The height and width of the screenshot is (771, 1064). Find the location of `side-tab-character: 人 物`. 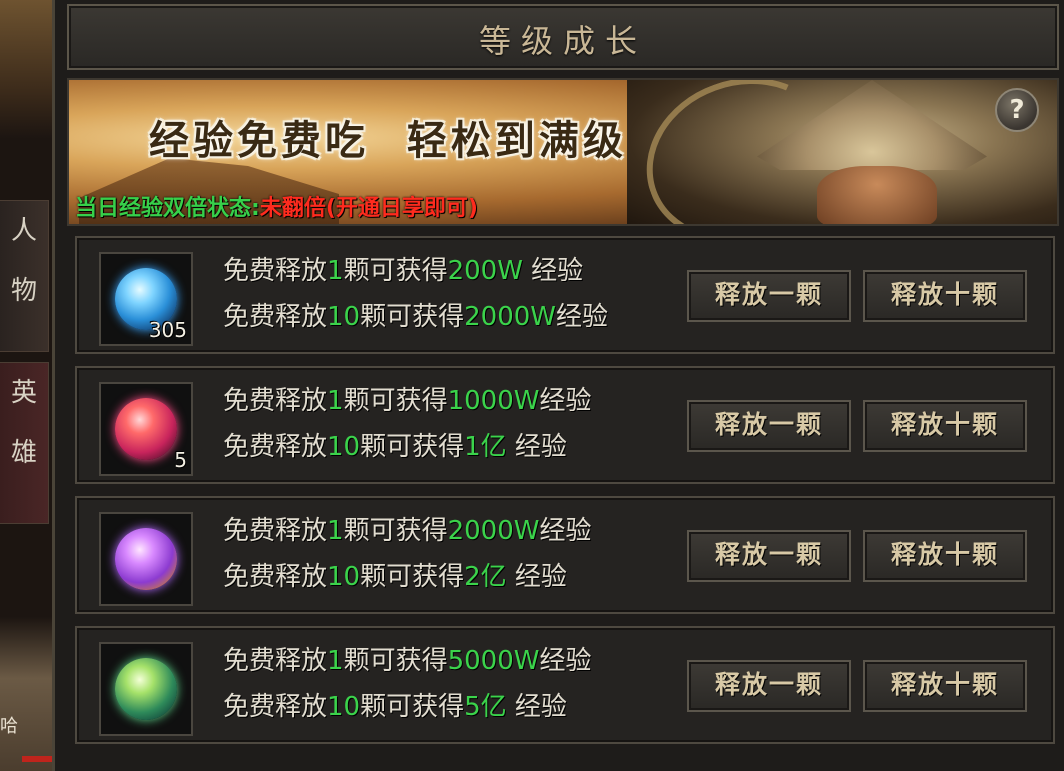

side-tab-character: 人 物 is located at coordinates (24, 276).